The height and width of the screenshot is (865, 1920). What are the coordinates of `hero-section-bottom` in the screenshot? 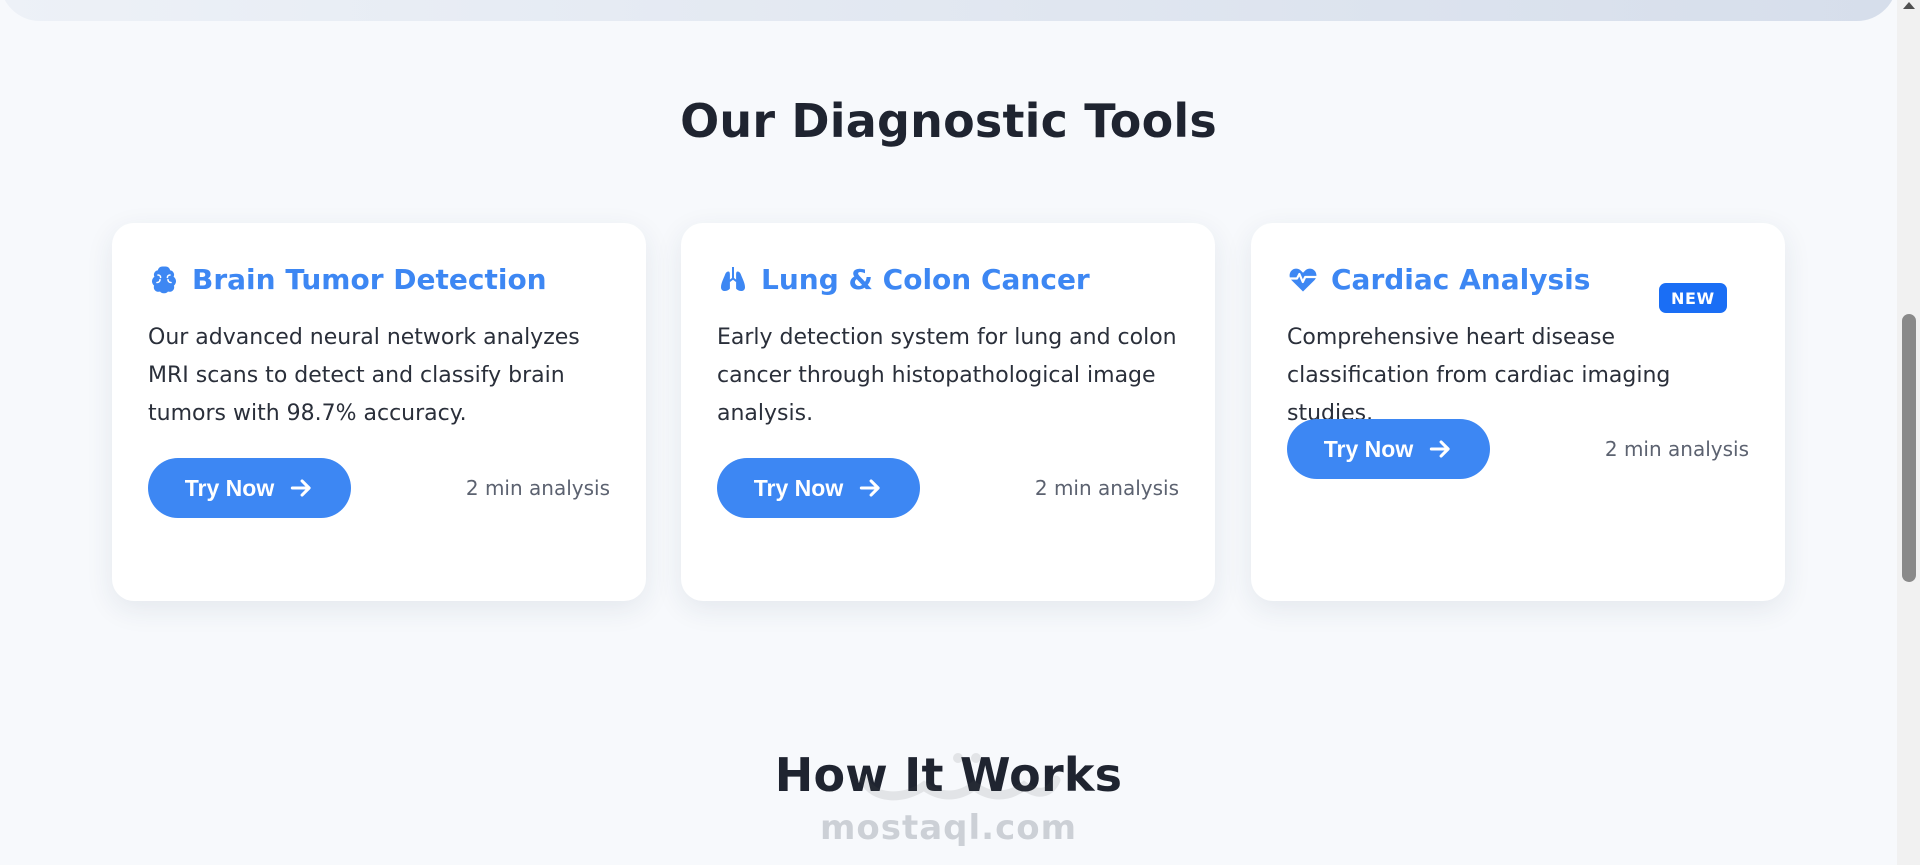 It's located at (948, 10).